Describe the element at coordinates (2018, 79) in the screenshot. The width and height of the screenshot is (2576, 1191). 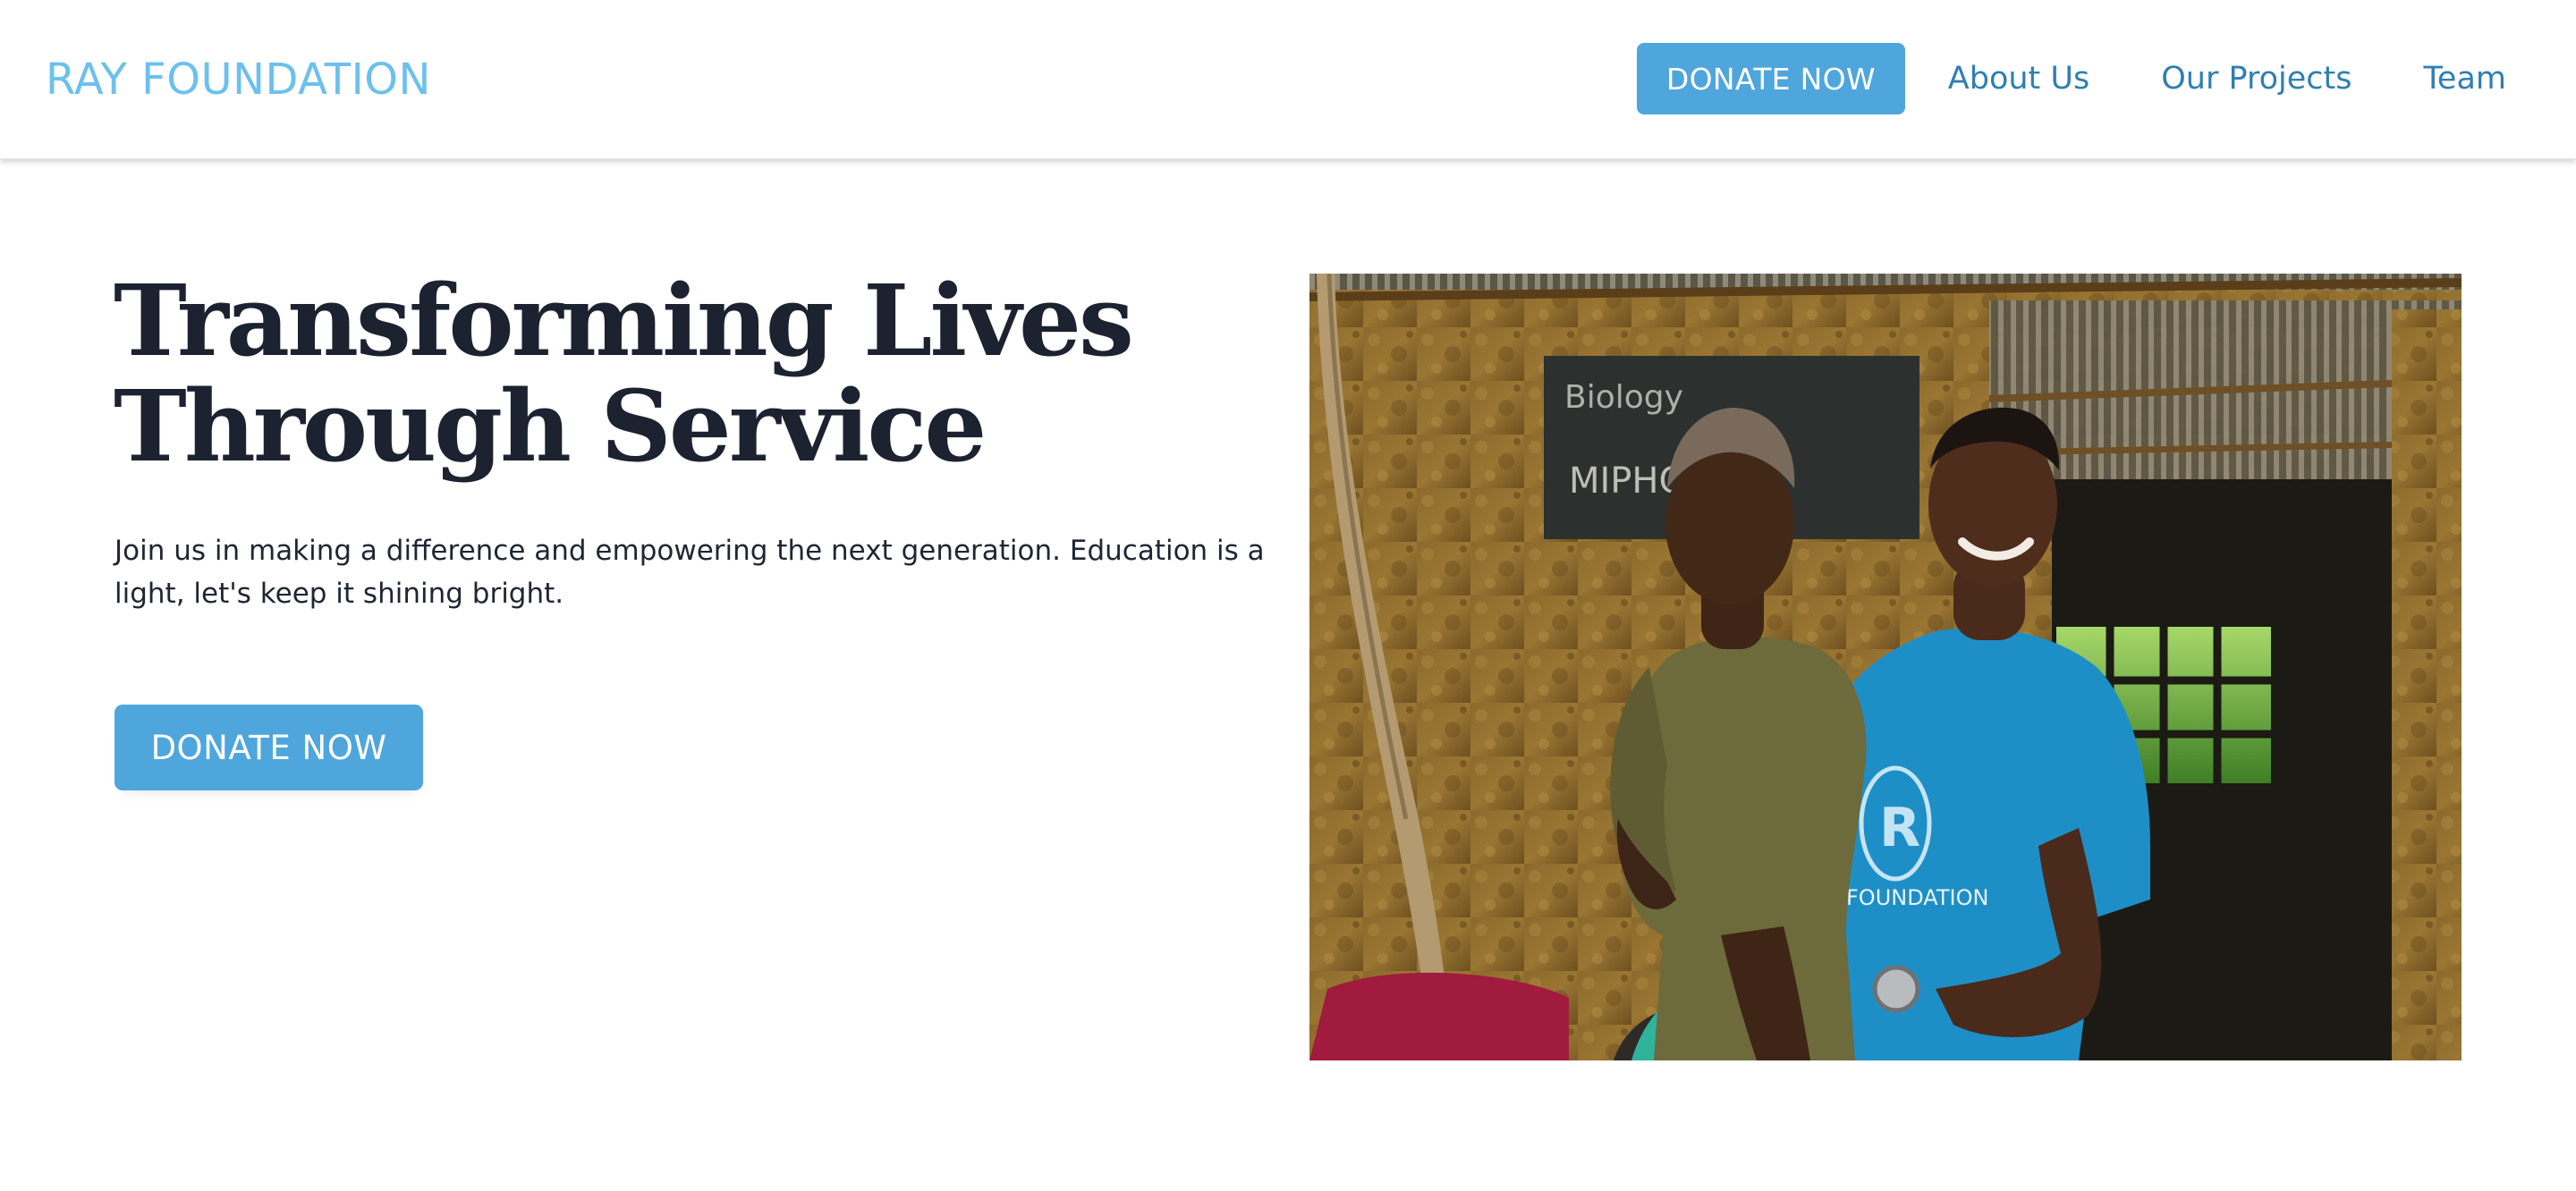
I see `nav-link-about-us: About Us` at that location.